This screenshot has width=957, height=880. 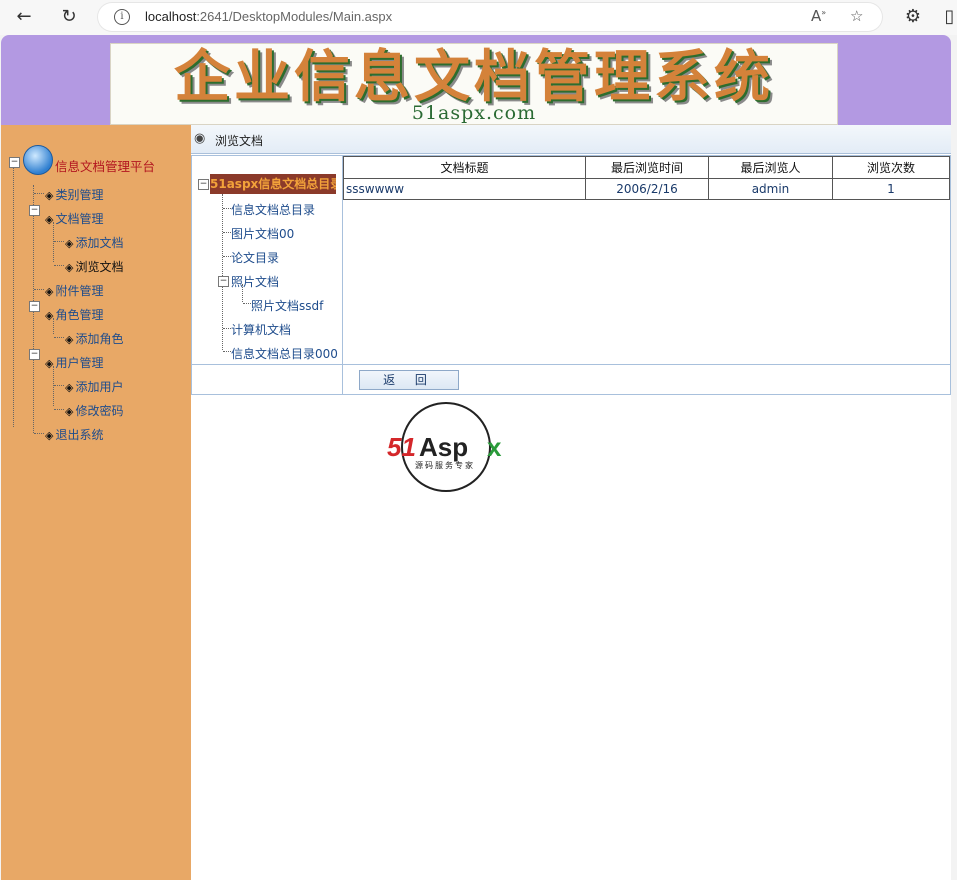 What do you see at coordinates (255, 281) in the screenshot?
I see `doc-tree-item: 照片文档` at bounding box center [255, 281].